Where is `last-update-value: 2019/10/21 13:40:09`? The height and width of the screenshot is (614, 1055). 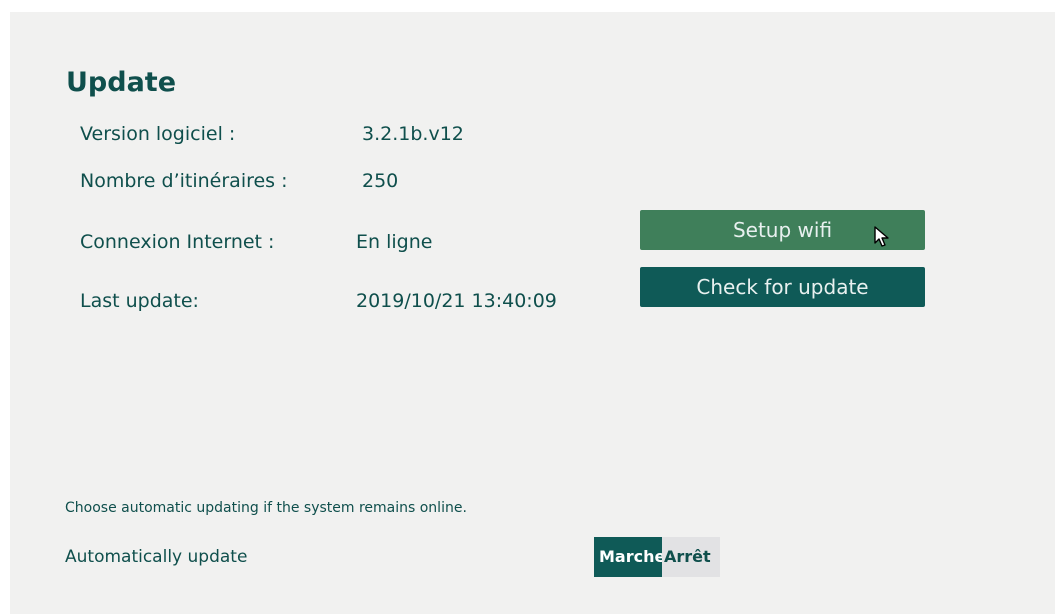 last-update-value: 2019/10/21 13:40:09 is located at coordinates (456, 301).